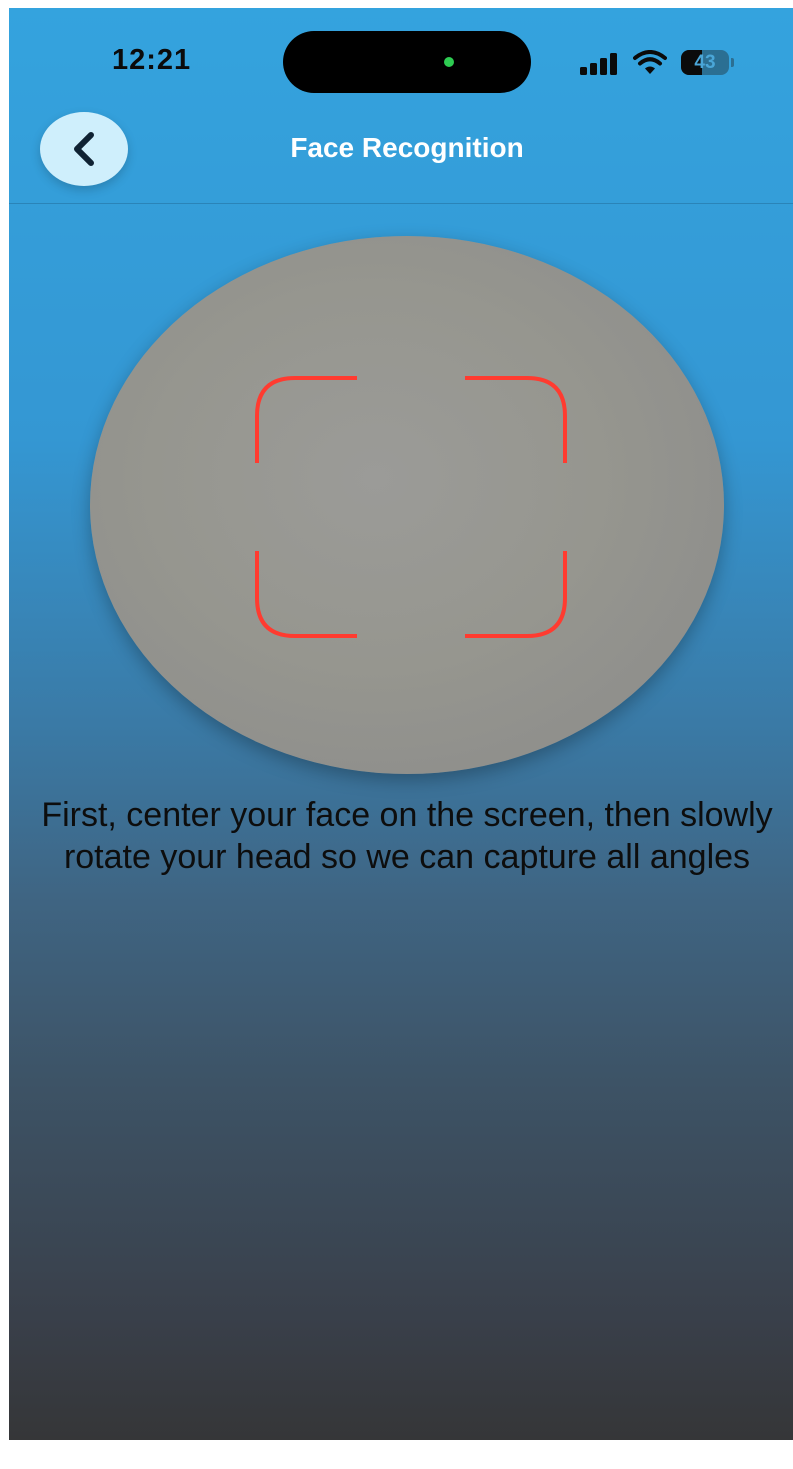 The height and width of the screenshot is (1469, 793). Describe the element at coordinates (401, 203) in the screenshot. I see `header-divider` at that location.